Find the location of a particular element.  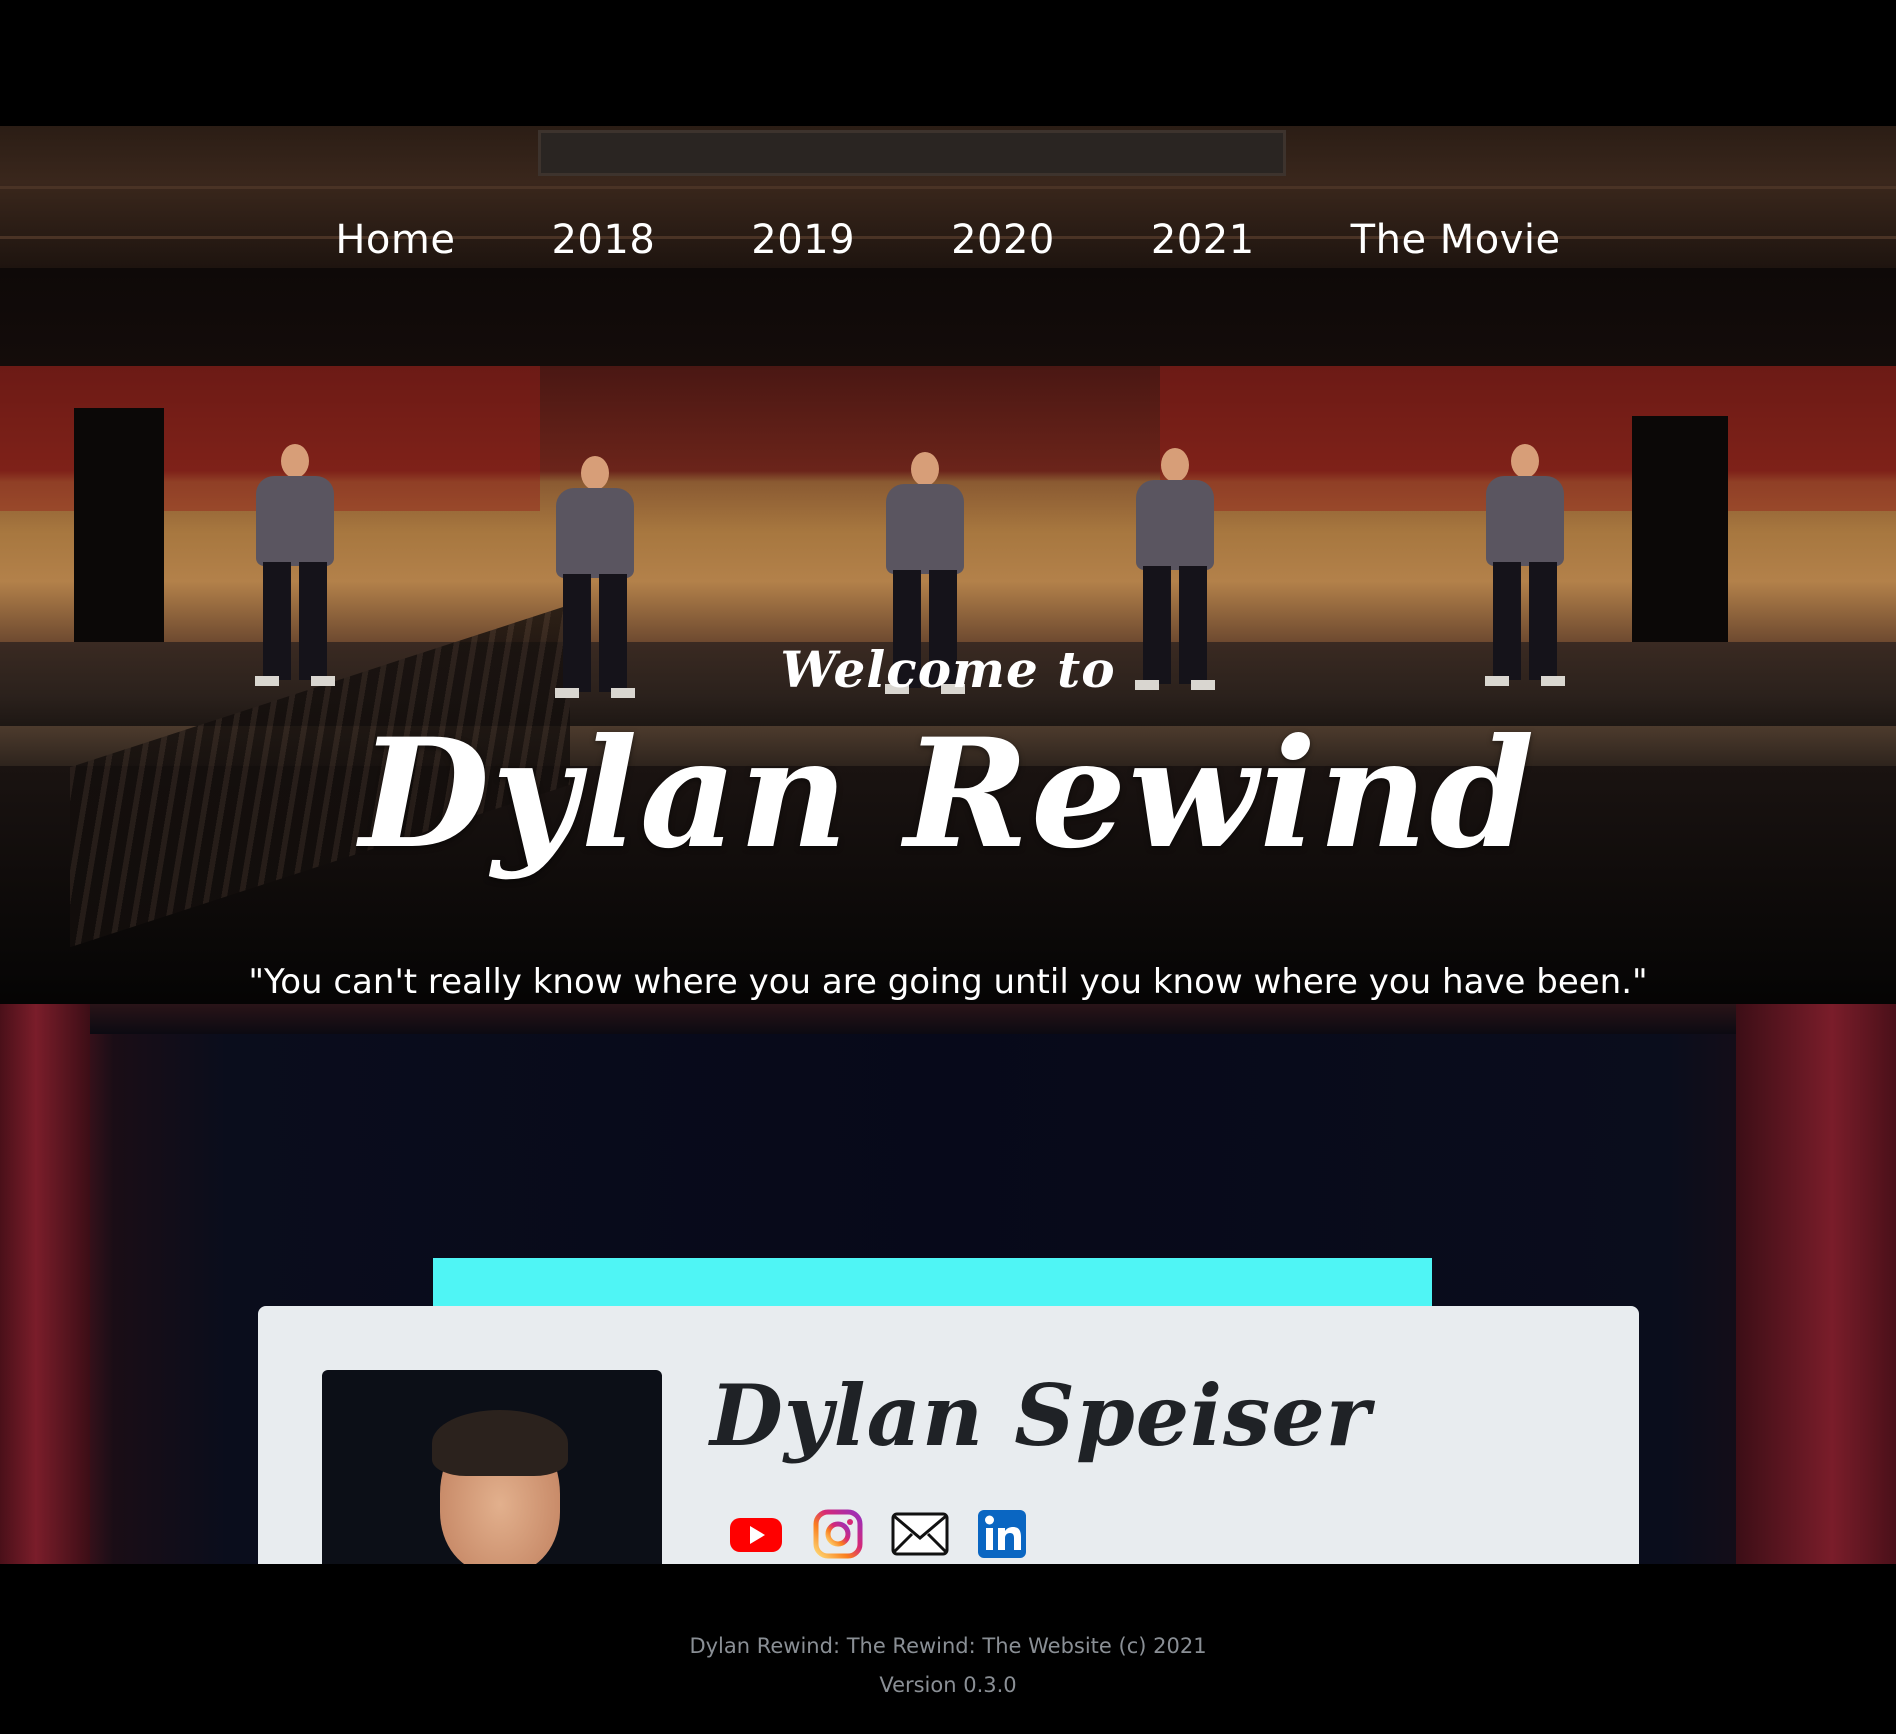

welcome-text: Welcome to is located at coordinates (948, 669).